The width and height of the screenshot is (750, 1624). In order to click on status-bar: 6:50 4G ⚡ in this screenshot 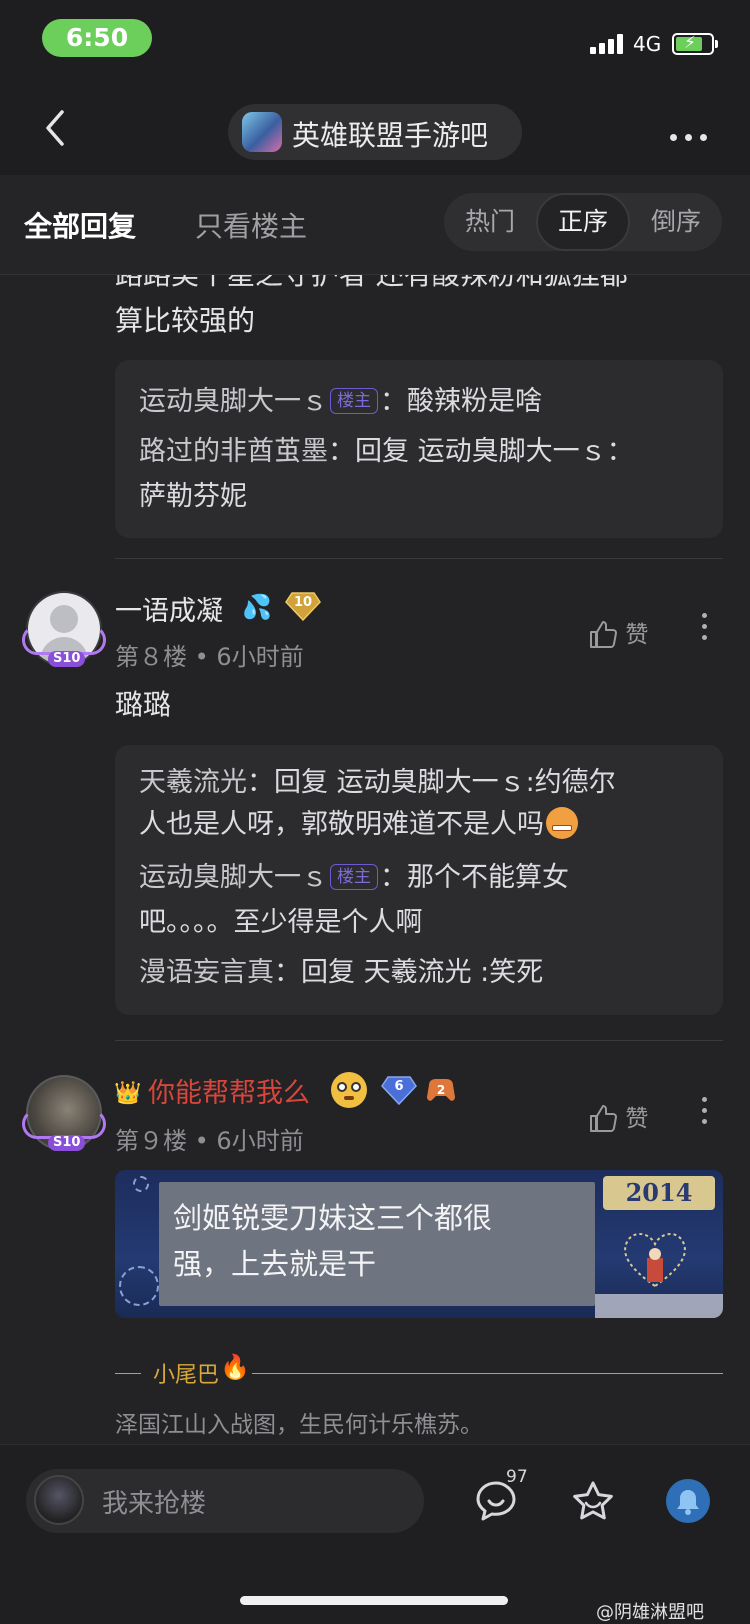, I will do `click(375, 40)`.